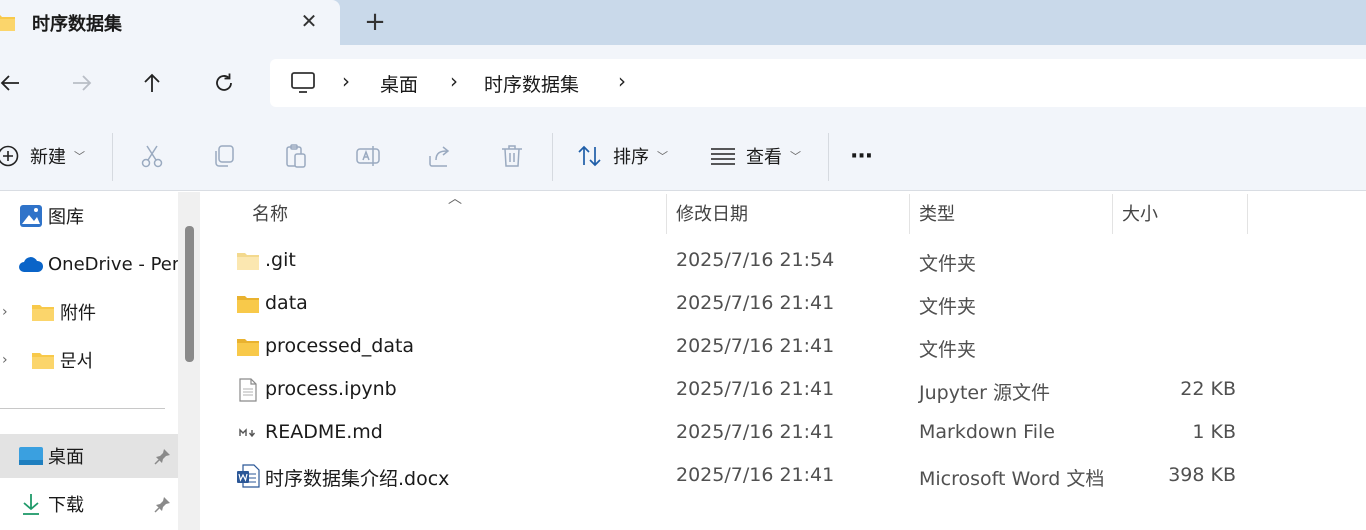  I want to click on sidebar-item-downloads: 下载, so click(89, 504).